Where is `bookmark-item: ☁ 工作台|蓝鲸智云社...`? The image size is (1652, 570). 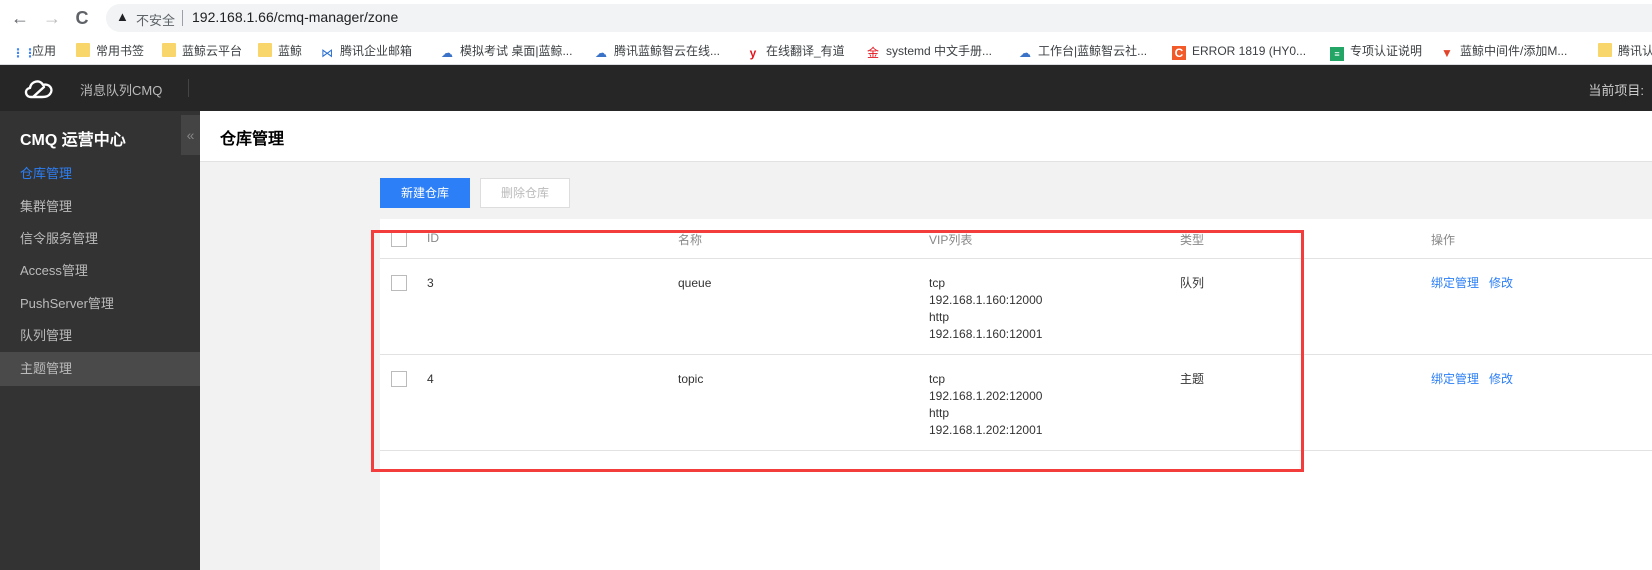
bookmark-item: ☁ 工作台|蓝鲸智云社... is located at coordinates (1082, 51).